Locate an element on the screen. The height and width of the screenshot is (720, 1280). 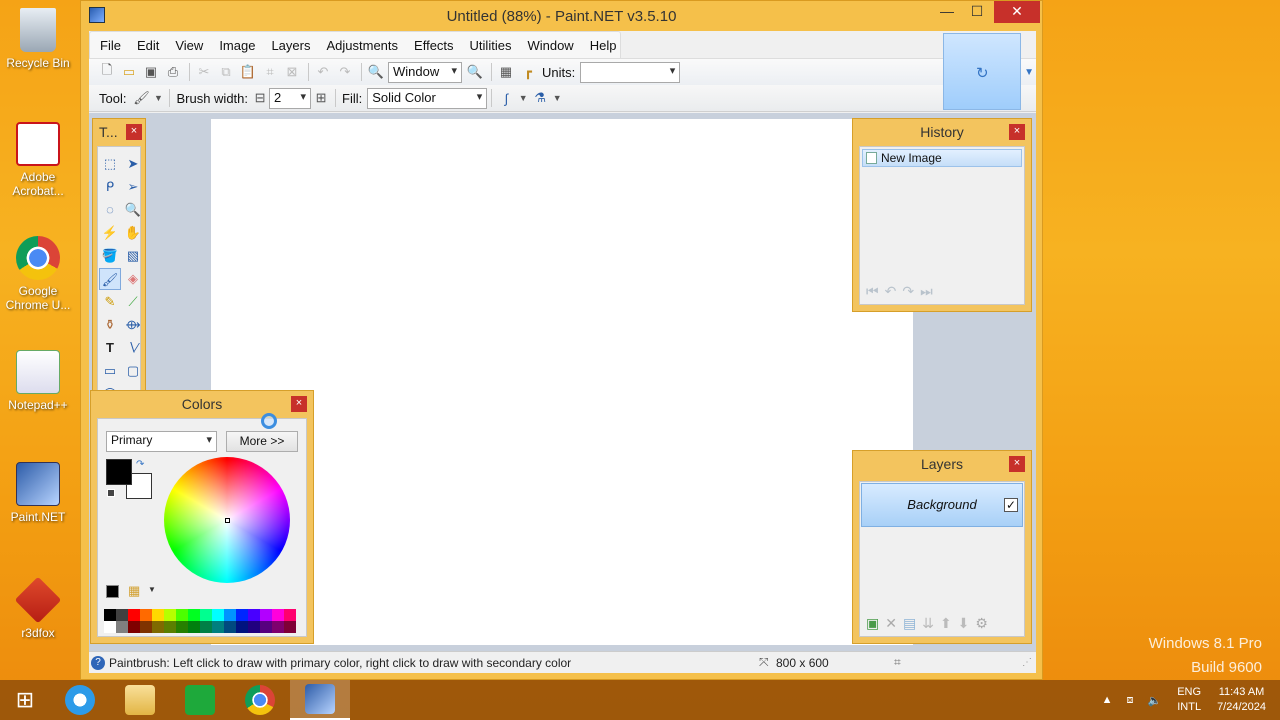
history-panel-close-button: × is located at coordinates (1017, 132).